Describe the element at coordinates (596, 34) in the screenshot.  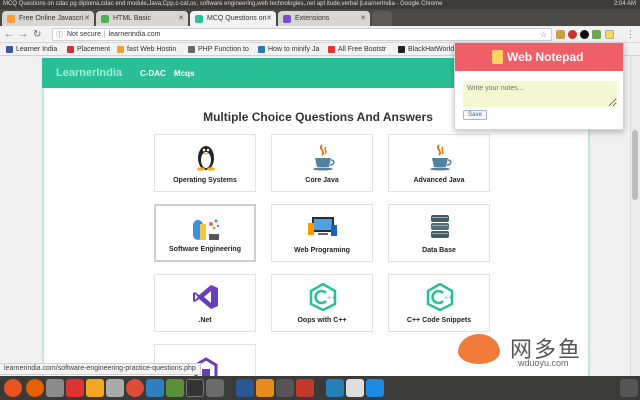
I see `extension-green-icon` at that location.